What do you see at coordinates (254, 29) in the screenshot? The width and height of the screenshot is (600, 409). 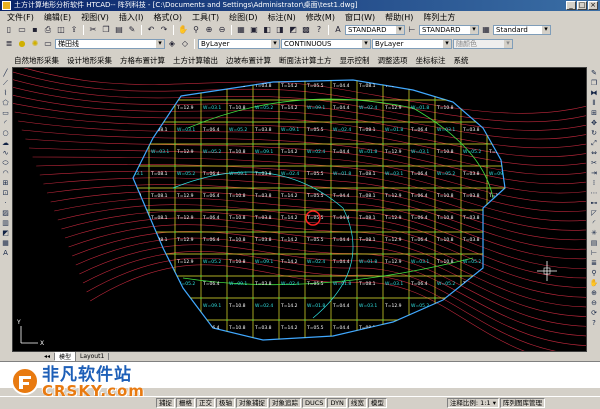 I see `design-center-icon: ▣` at bounding box center [254, 29].